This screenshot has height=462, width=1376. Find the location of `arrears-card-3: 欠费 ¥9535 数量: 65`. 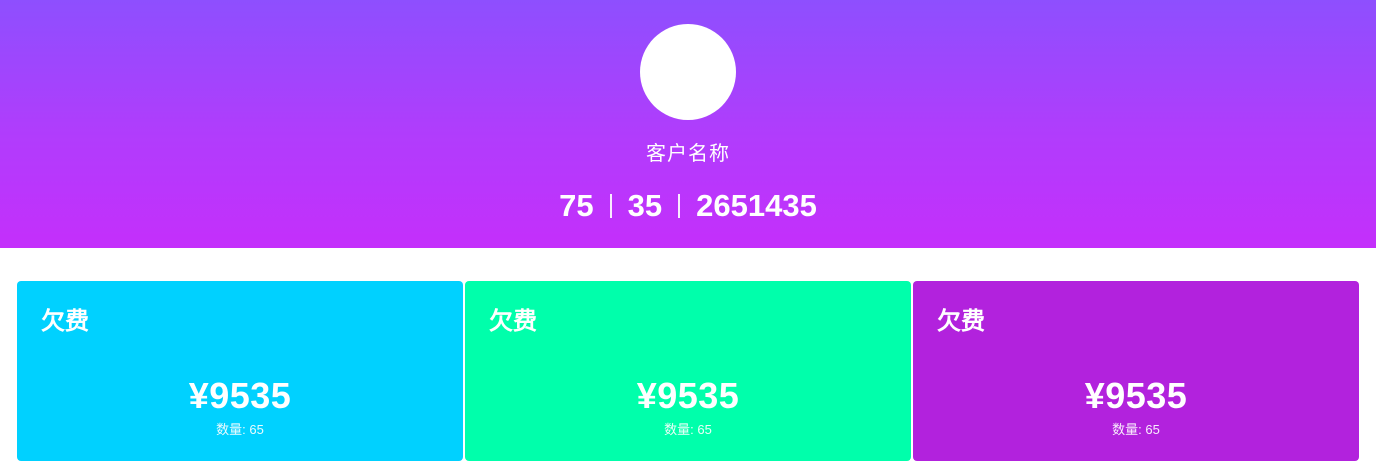

arrears-card-3: 欠费 ¥9535 数量: 65 is located at coordinates (1136, 371).